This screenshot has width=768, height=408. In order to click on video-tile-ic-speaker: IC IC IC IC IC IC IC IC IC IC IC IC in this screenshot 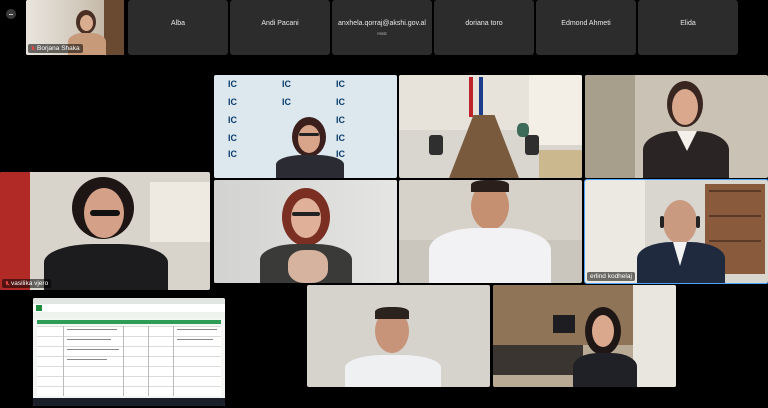, I will do `click(305, 126)`.